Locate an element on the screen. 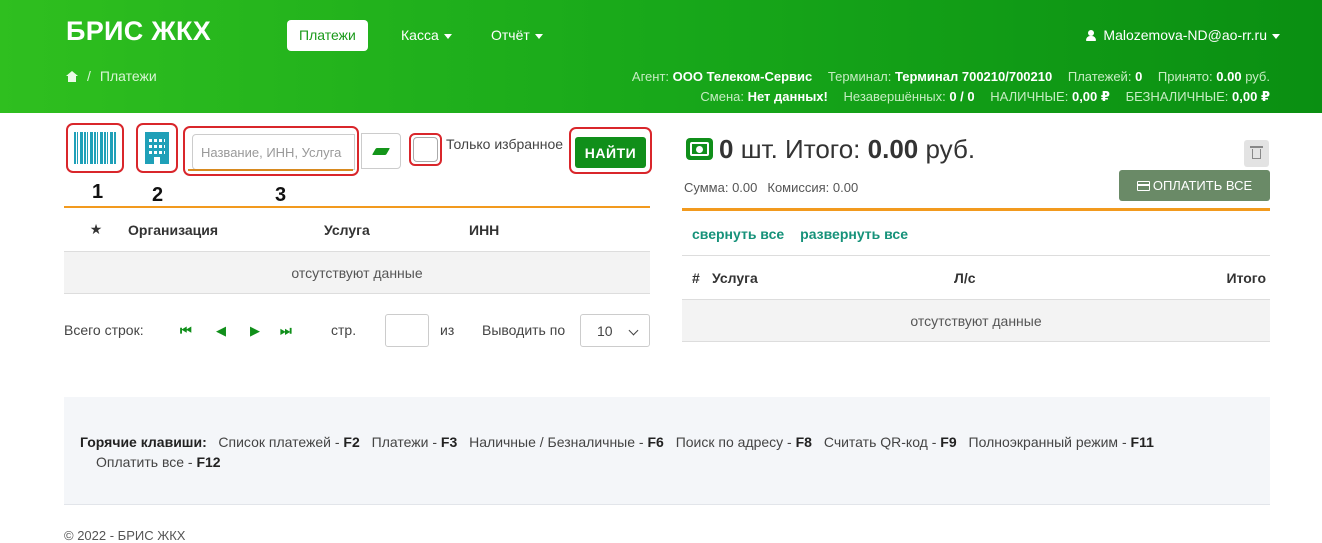 The image size is (1322, 543). shift-value: Нет данных! is located at coordinates (787, 96).